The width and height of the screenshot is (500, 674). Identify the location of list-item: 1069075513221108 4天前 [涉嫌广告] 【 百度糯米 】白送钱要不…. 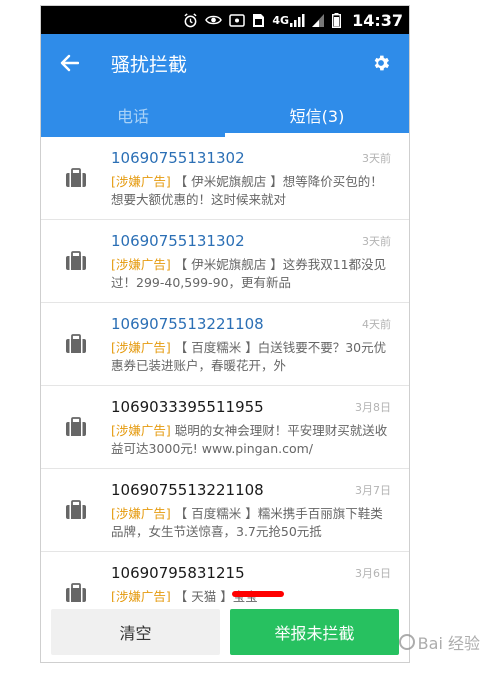
(225, 344).